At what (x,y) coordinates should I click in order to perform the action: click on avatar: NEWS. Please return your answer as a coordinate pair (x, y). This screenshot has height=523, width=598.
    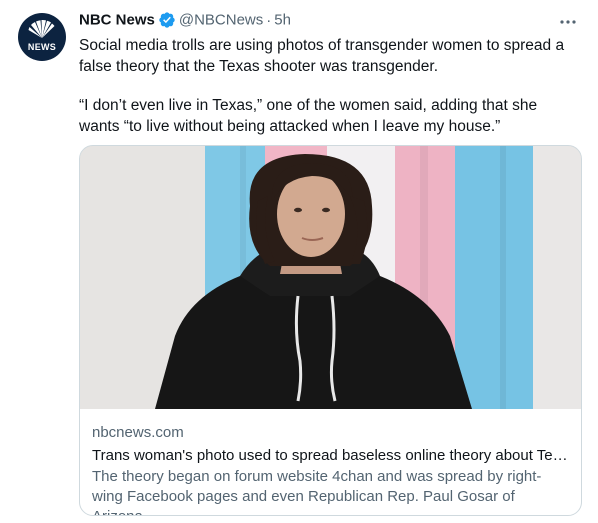
    Looking at the image, I should click on (42, 37).